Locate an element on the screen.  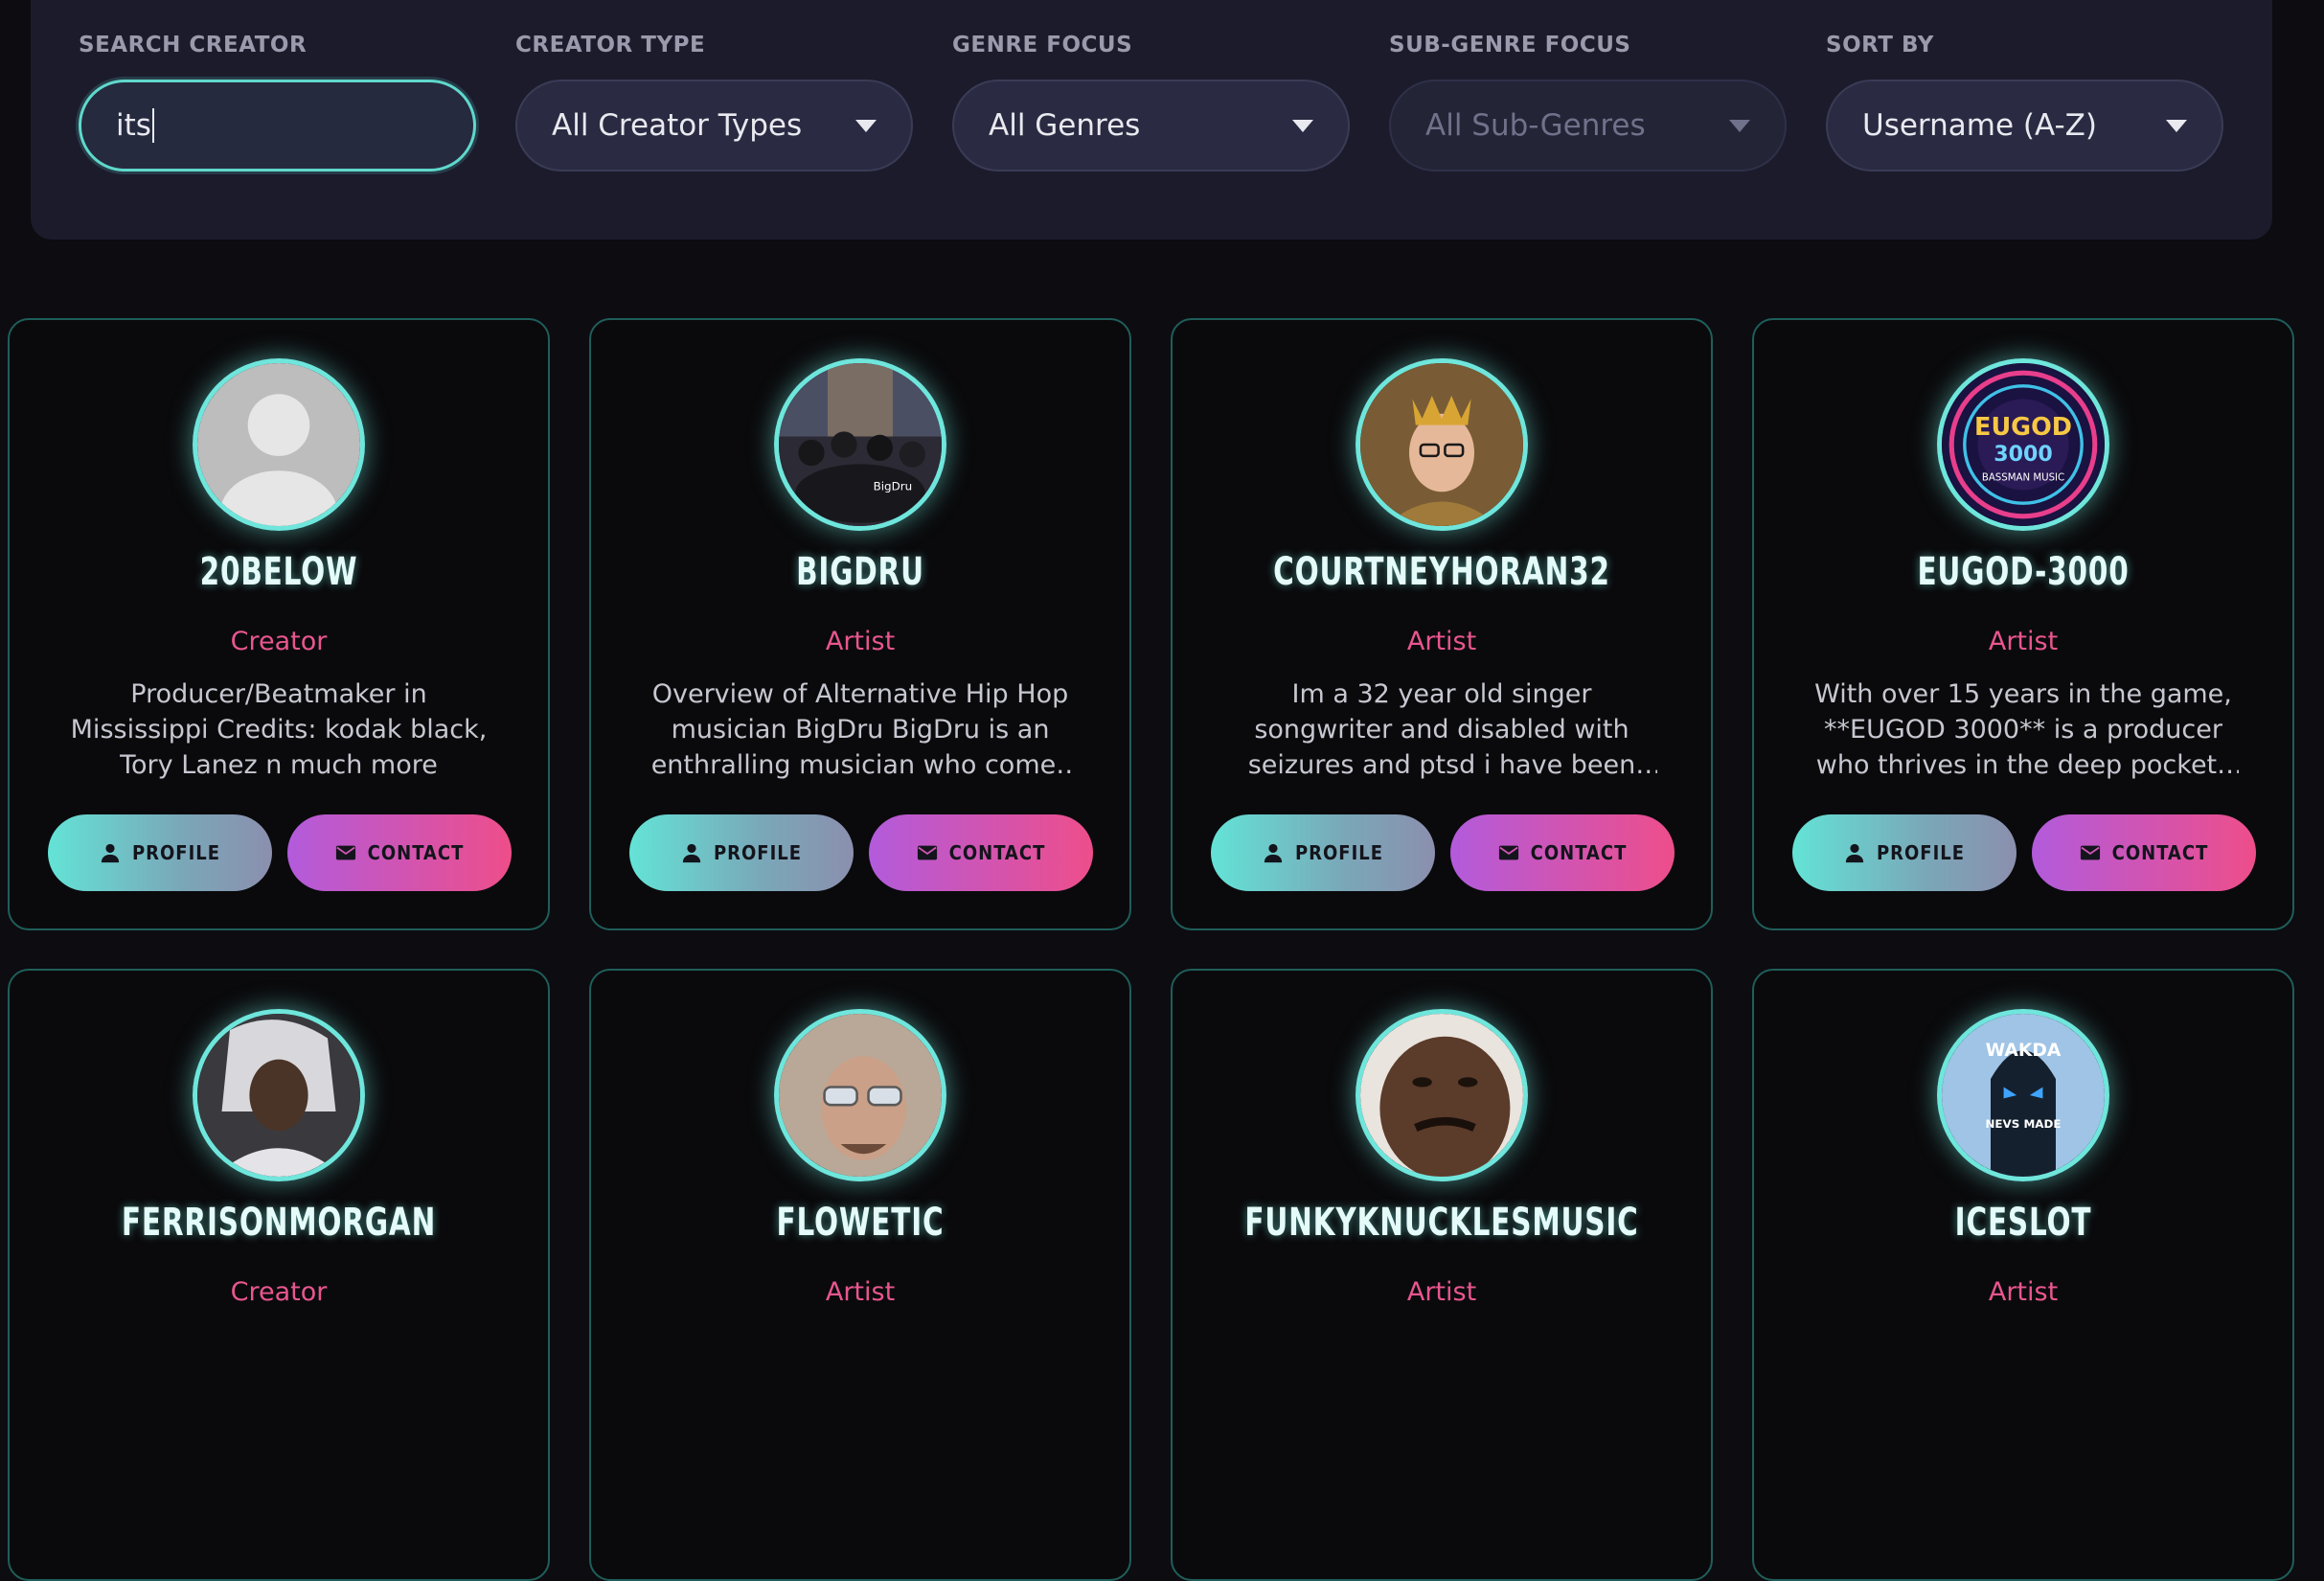
eugod-logo-icon: EUGOD 3000 BASSMAN MUSIC is located at coordinates (2023, 444).